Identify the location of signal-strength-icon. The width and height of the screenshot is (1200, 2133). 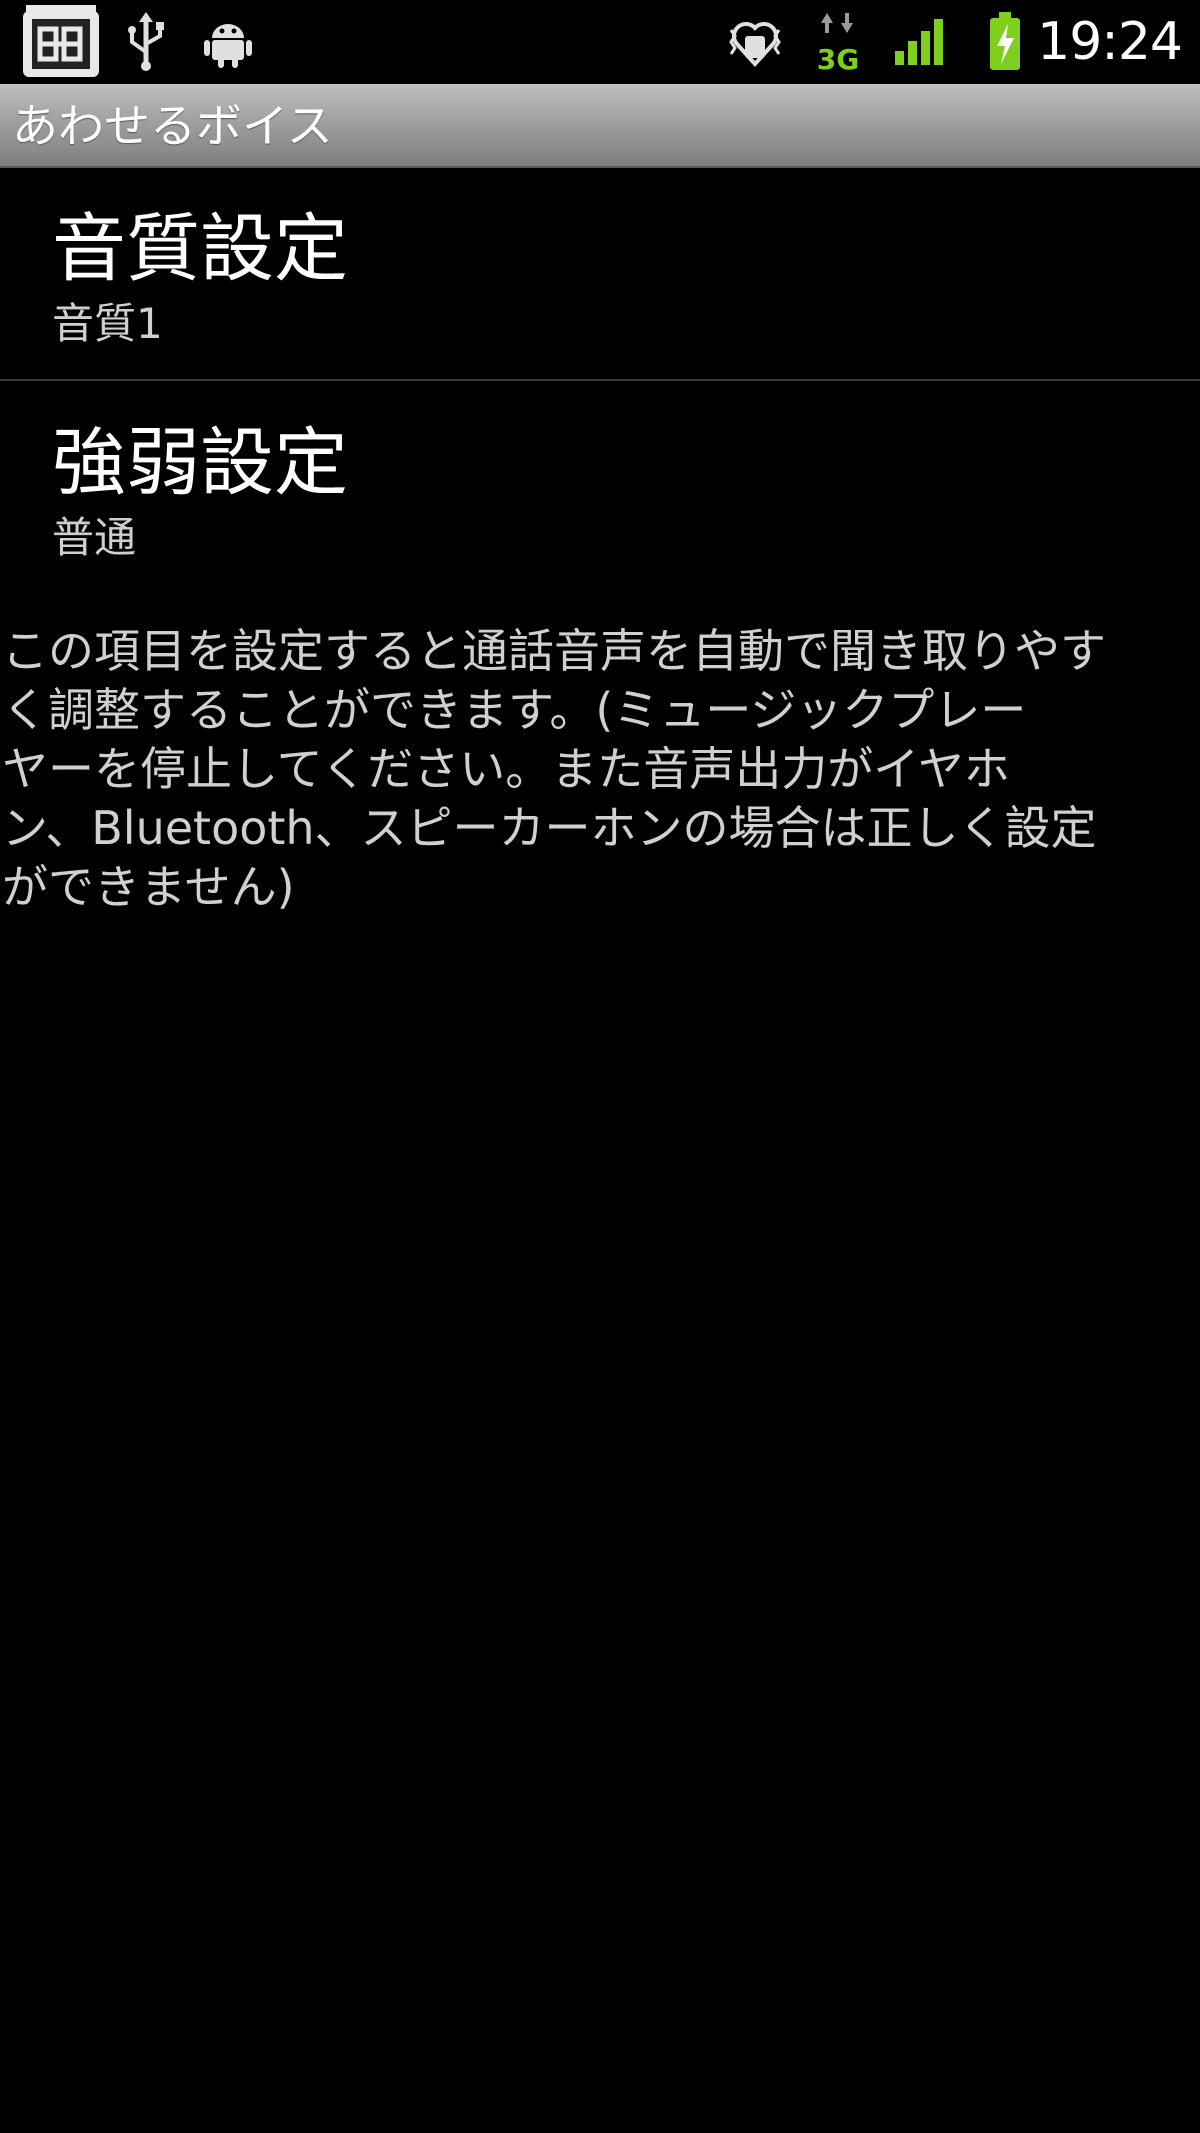
(921, 42).